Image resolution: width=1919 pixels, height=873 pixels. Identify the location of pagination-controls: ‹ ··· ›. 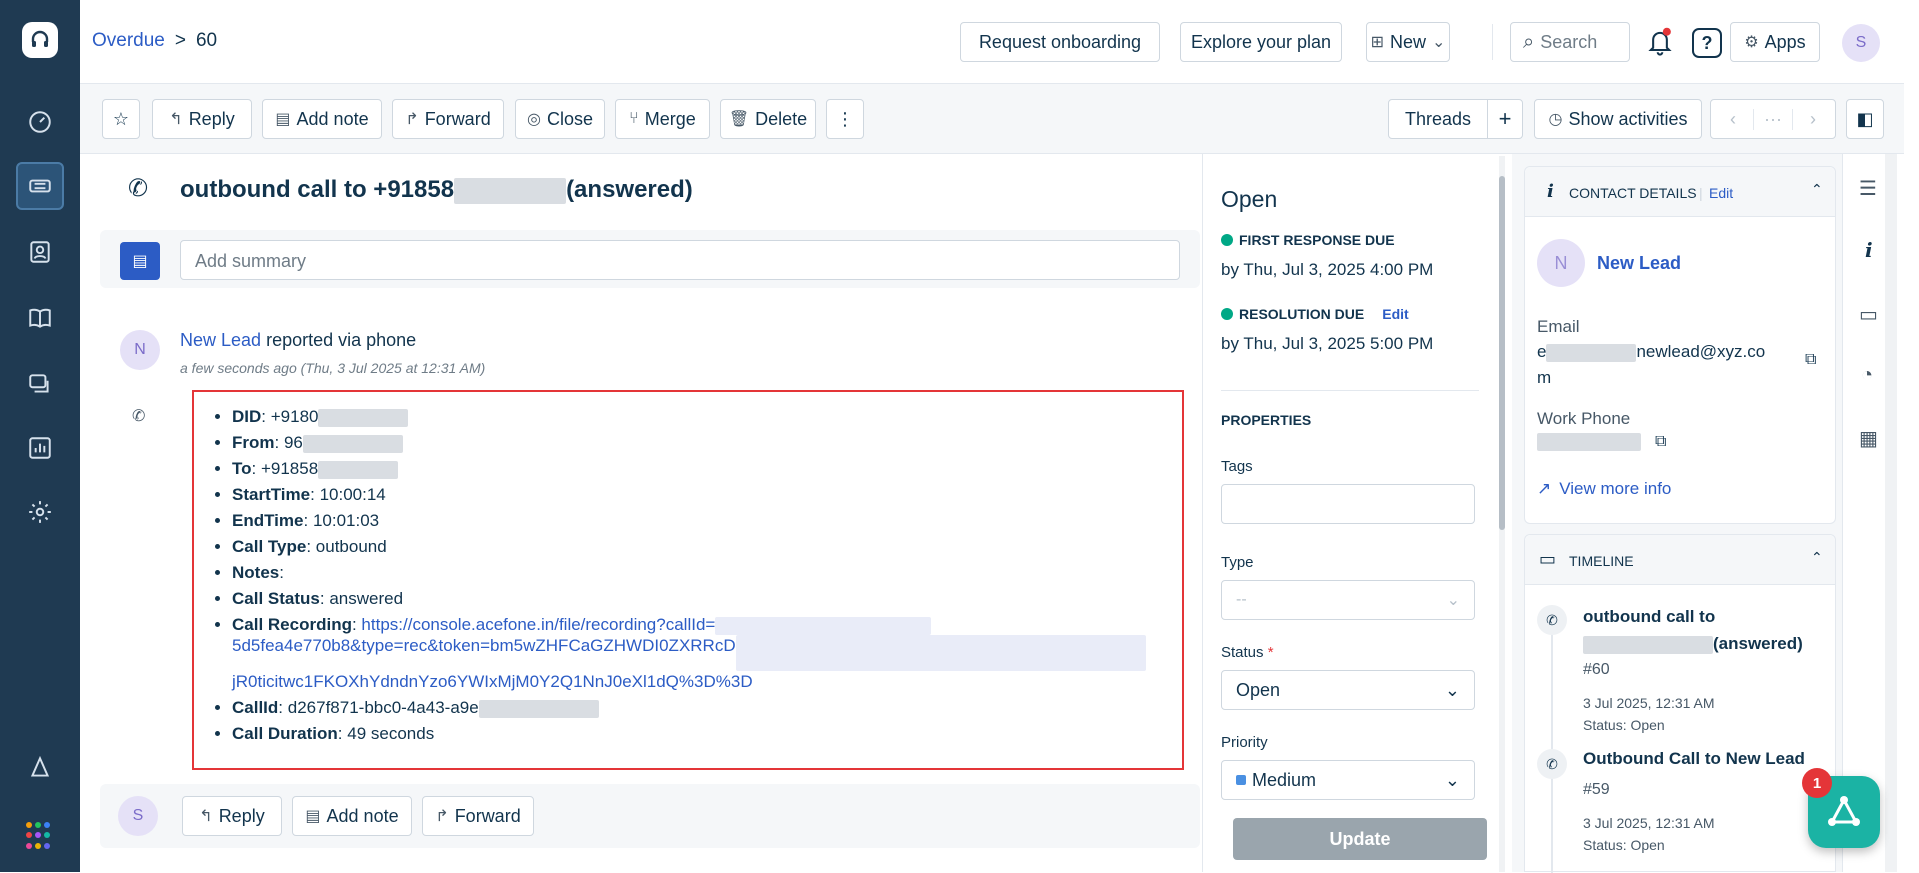
(1773, 119).